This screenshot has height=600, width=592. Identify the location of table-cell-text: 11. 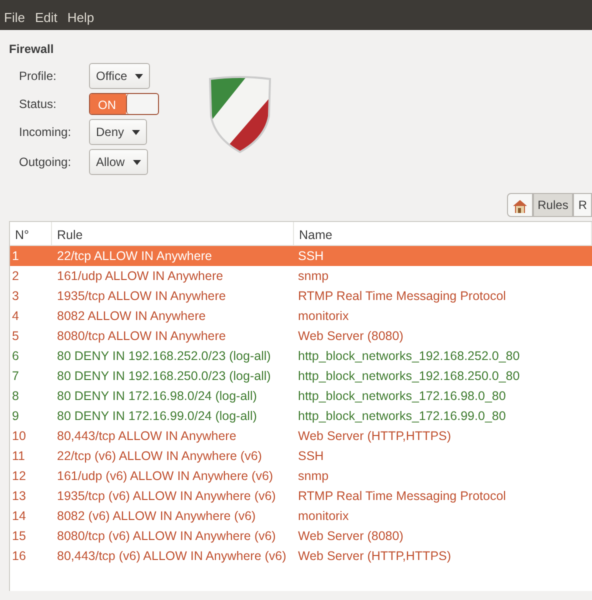
(18, 456).